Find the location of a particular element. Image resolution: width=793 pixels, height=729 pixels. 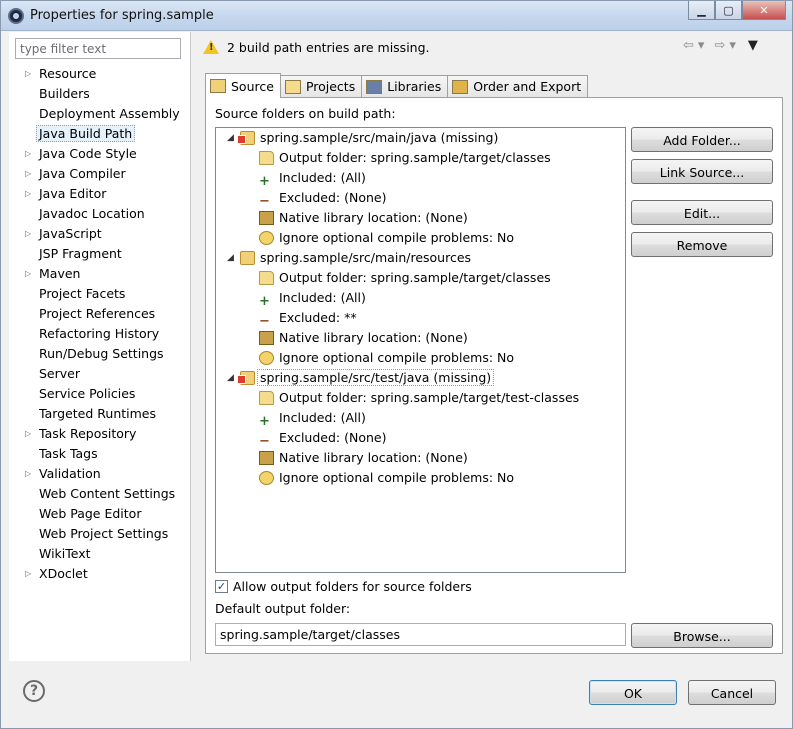

sidebar-item: Refactoring History is located at coordinates (100, 334).